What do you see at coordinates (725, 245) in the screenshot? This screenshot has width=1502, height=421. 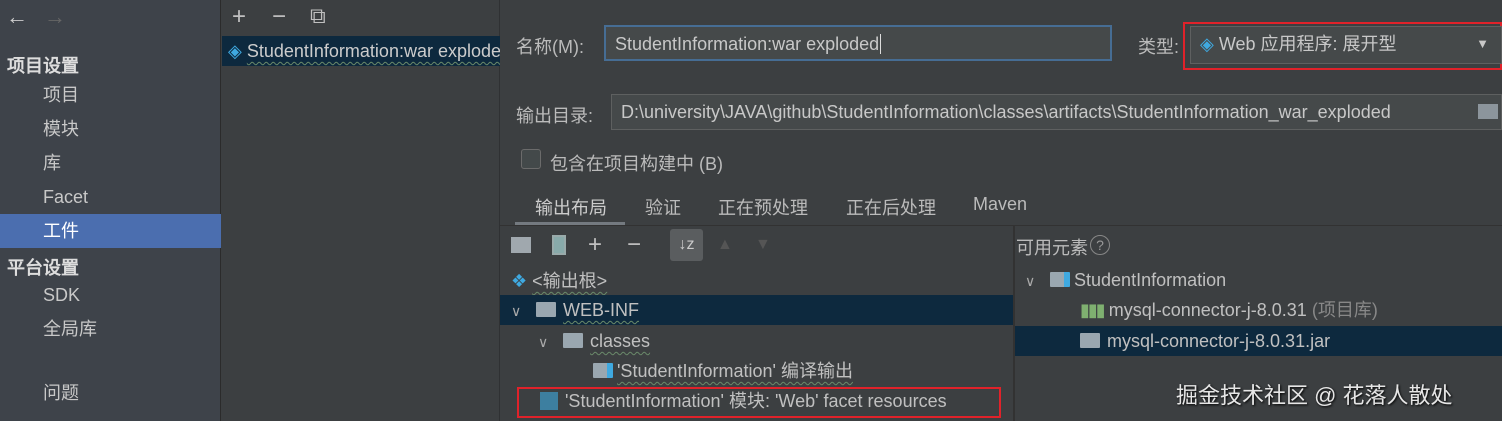 I see `move-up-button: ▲` at bounding box center [725, 245].